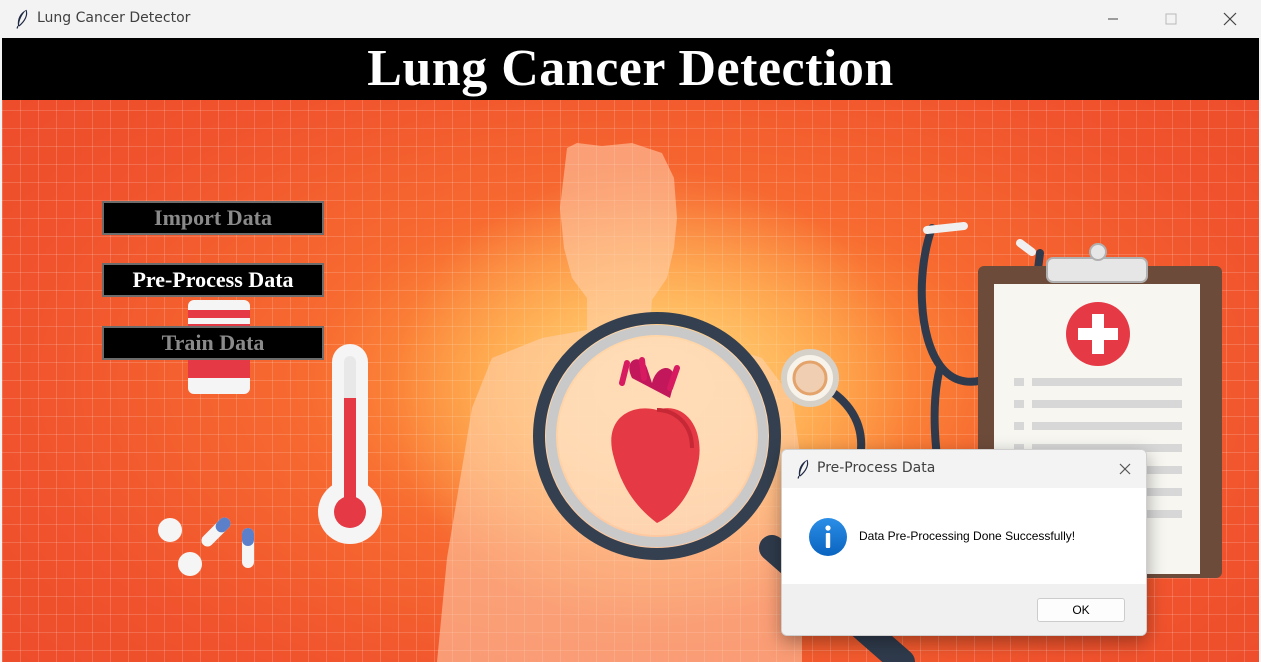 This screenshot has width=1261, height=662. What do you see at coordinates (1081, 610) in the screenshot?
I see `ok-button: OK` at bounding box center [1081, 610].